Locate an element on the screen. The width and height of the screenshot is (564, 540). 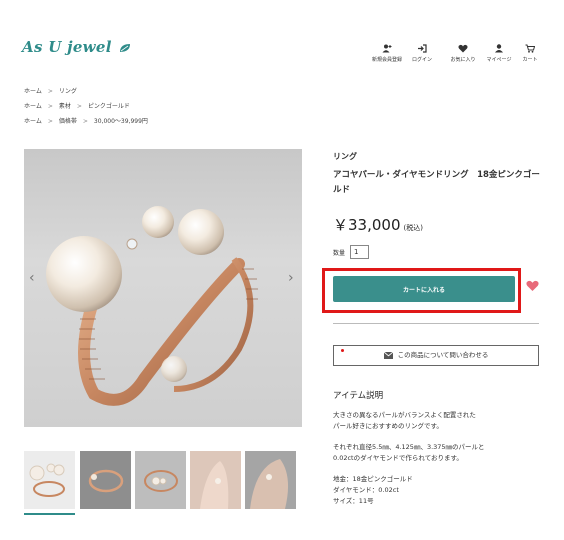
quantity-label: 数量 is located at coordinates (339, 253).